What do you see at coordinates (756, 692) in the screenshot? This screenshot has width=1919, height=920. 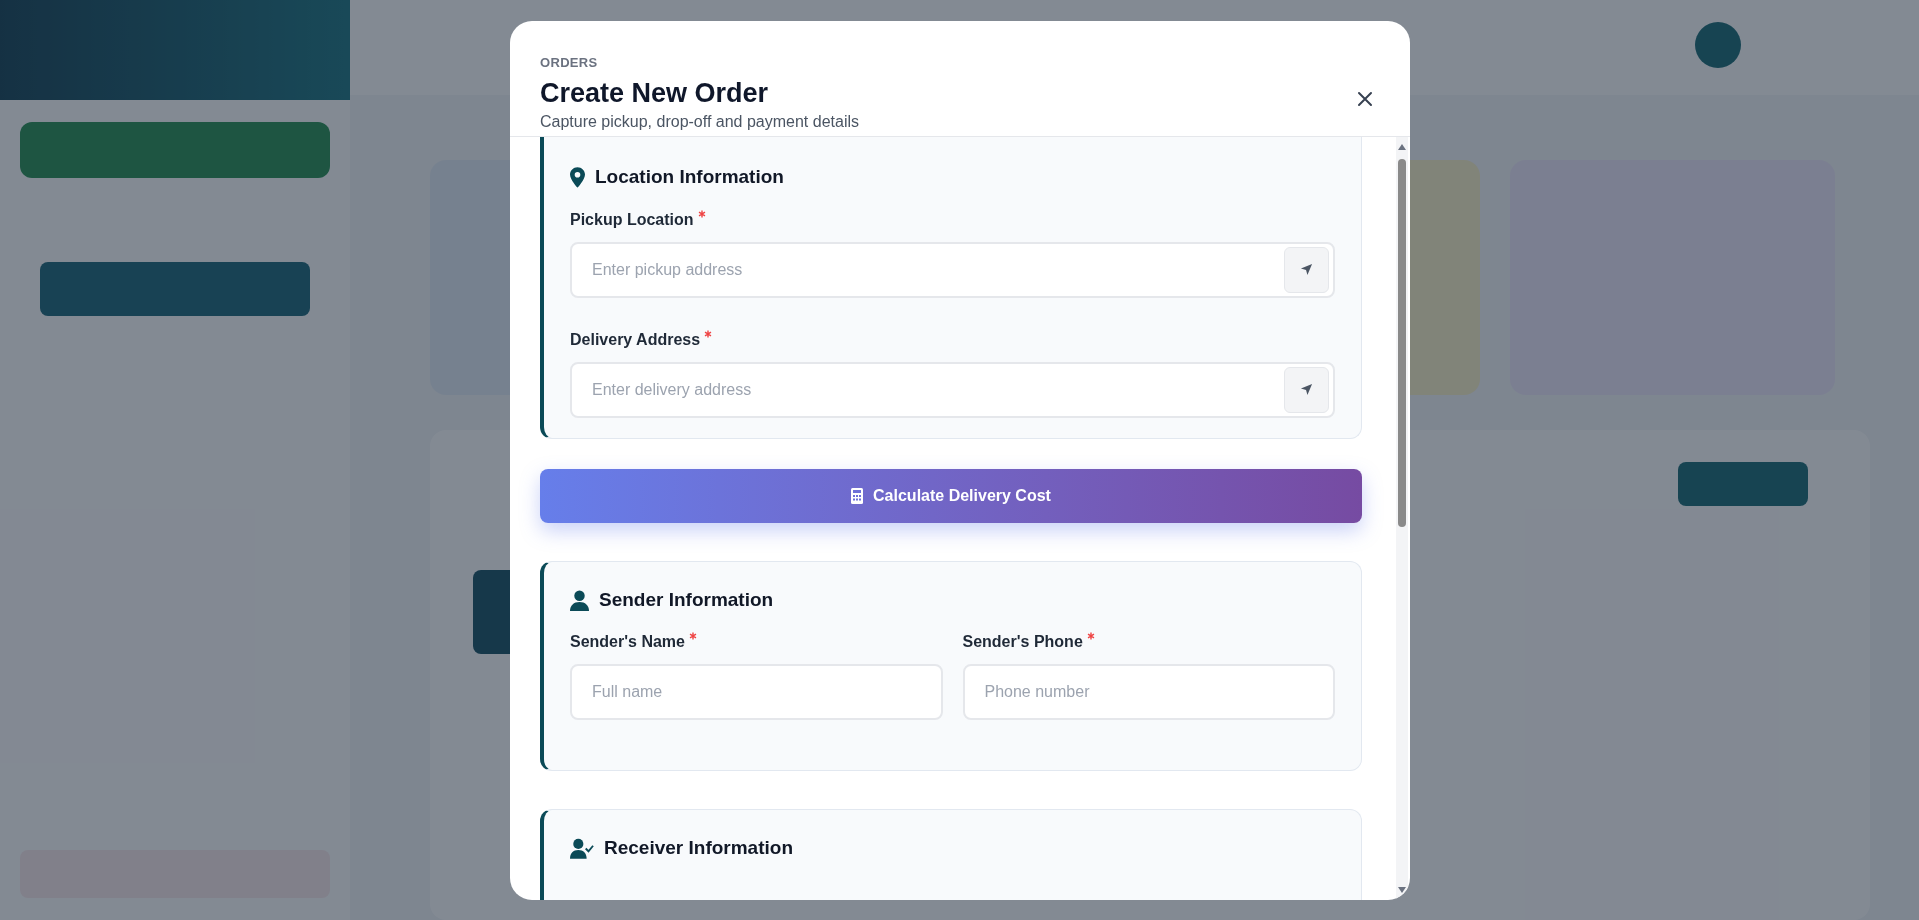 I see `input-field: Full name` at bounding box center [756, 692].